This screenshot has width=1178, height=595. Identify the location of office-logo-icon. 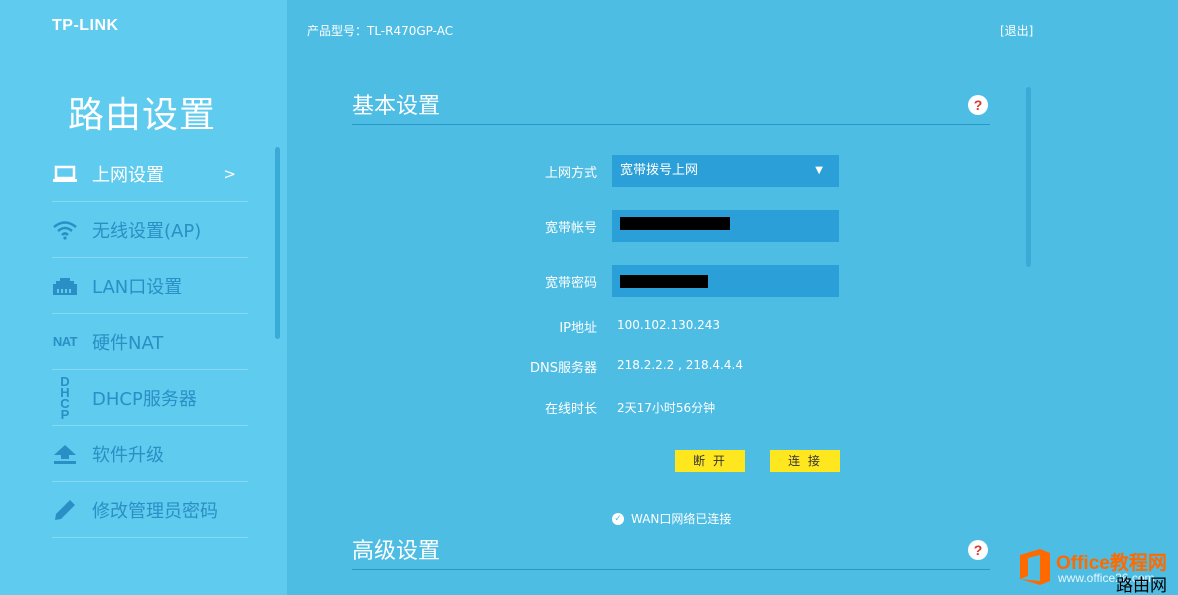
(1035, 567).